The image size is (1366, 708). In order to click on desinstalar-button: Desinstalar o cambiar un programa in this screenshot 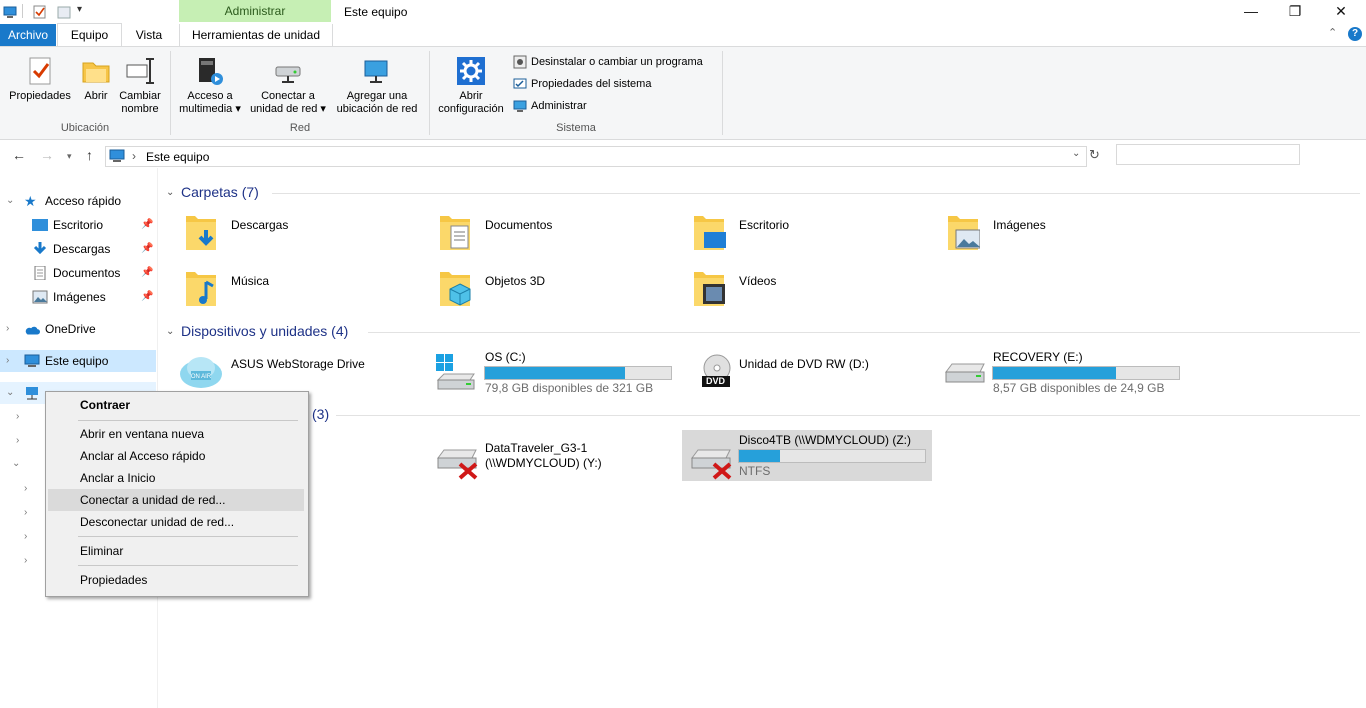, I will do `click(608, 62)`.